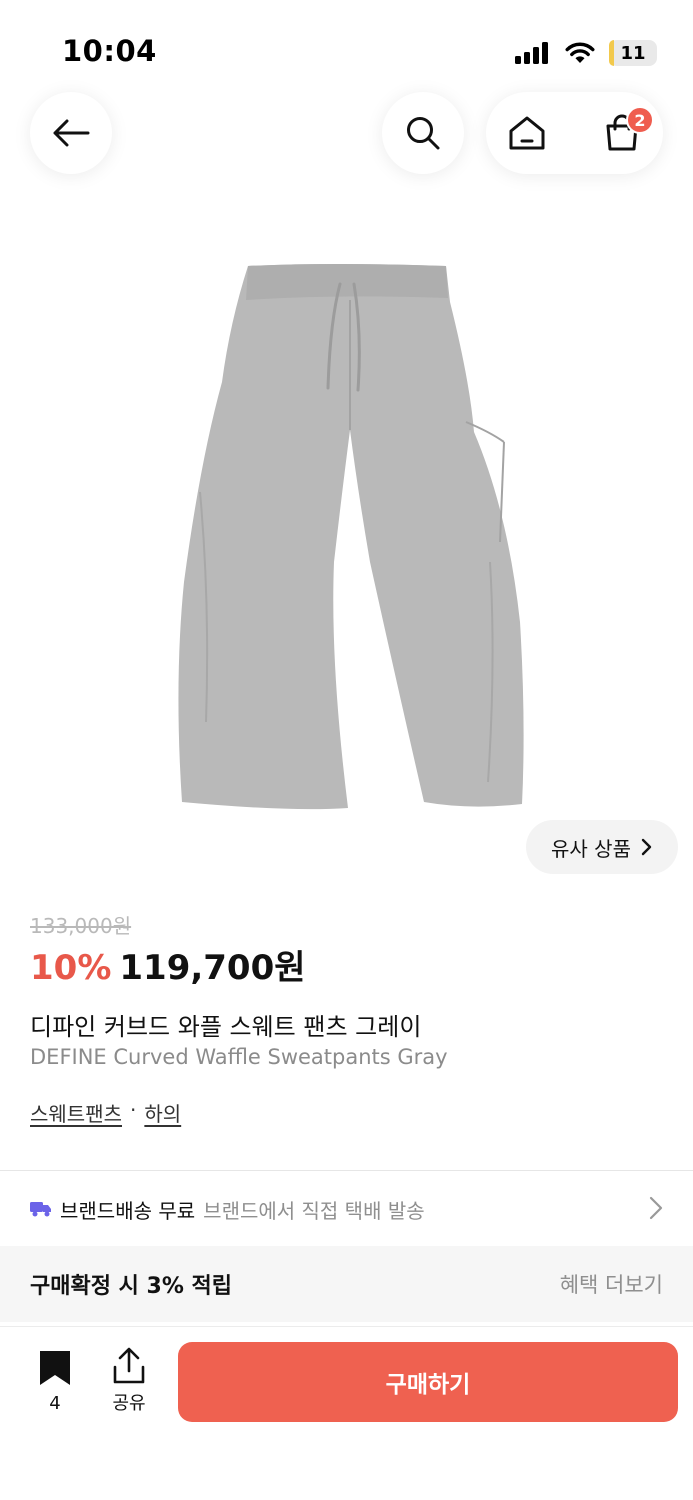 The width and height of the screenshot is (693, 1500). I want to click on battery-percent: 11, so click(633, 53).